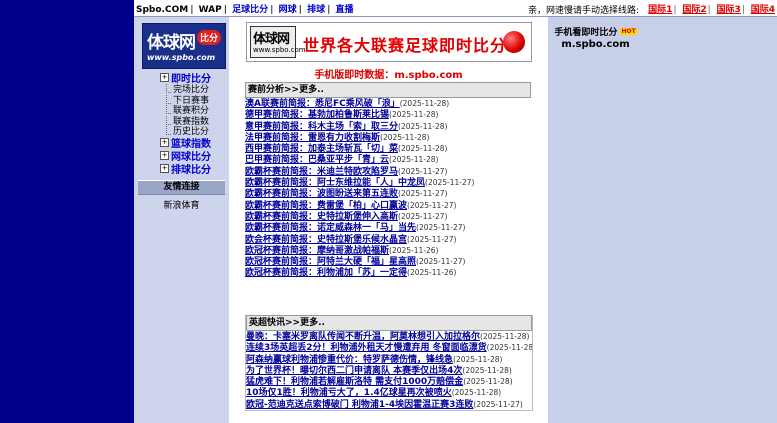  What do you see at coordinates (194, 156) in the screenshot?
I see `menu-tennis: + 网球比分` at bounding box center [194, 156].